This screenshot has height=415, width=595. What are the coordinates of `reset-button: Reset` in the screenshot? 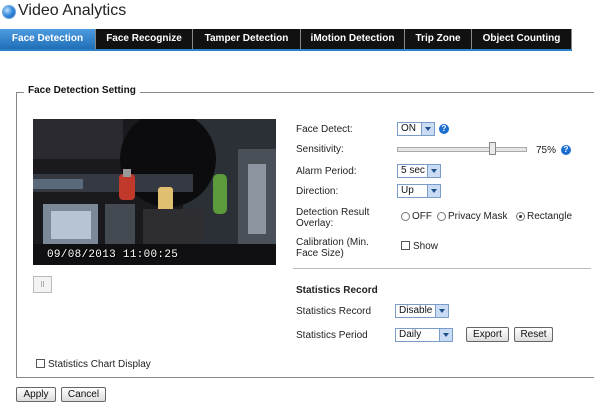 It's located at (533, 334).